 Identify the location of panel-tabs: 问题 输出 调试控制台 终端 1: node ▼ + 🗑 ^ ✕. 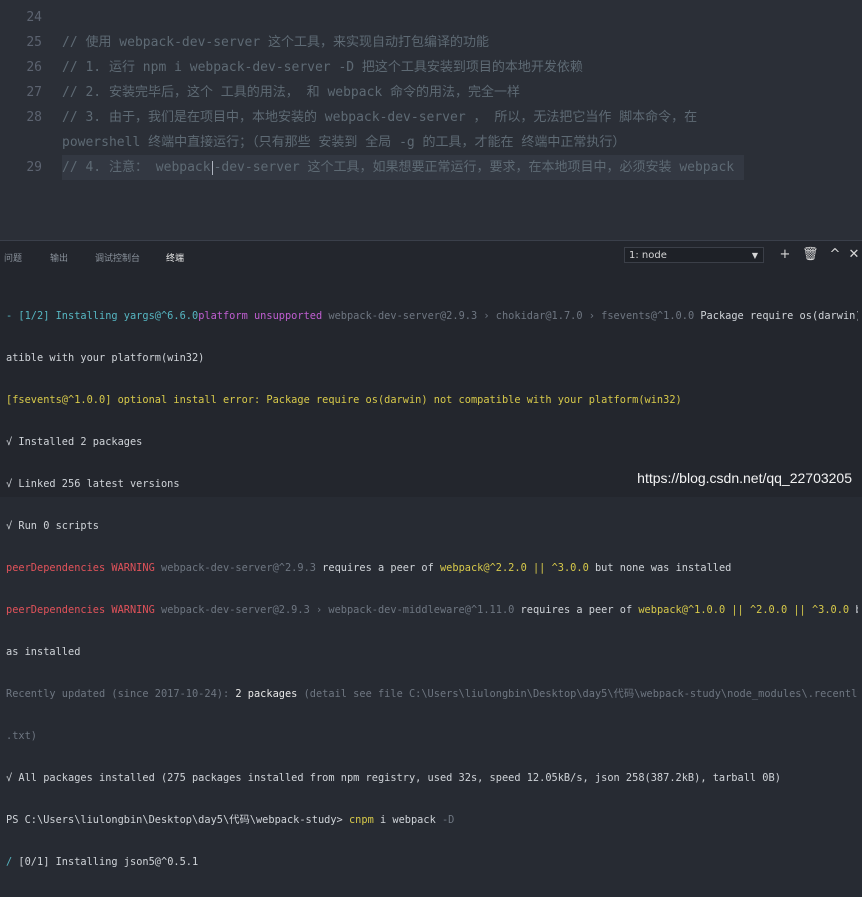
(431, 256).